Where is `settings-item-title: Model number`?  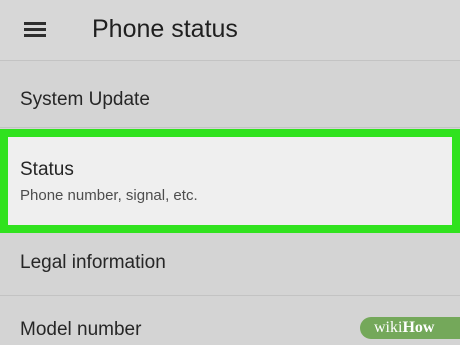
settings-item-title: Model number is located at coordinates (81, 329).